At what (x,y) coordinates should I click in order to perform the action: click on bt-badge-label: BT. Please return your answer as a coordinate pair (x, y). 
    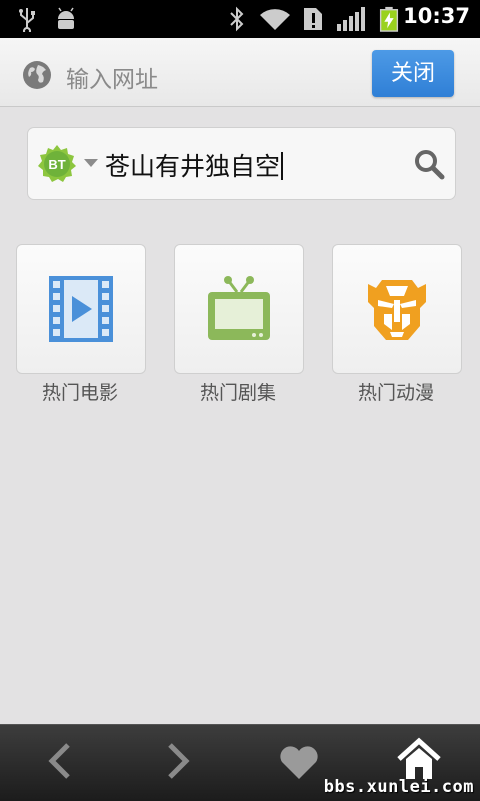
    Looking at the image, I should click on (56, 164).